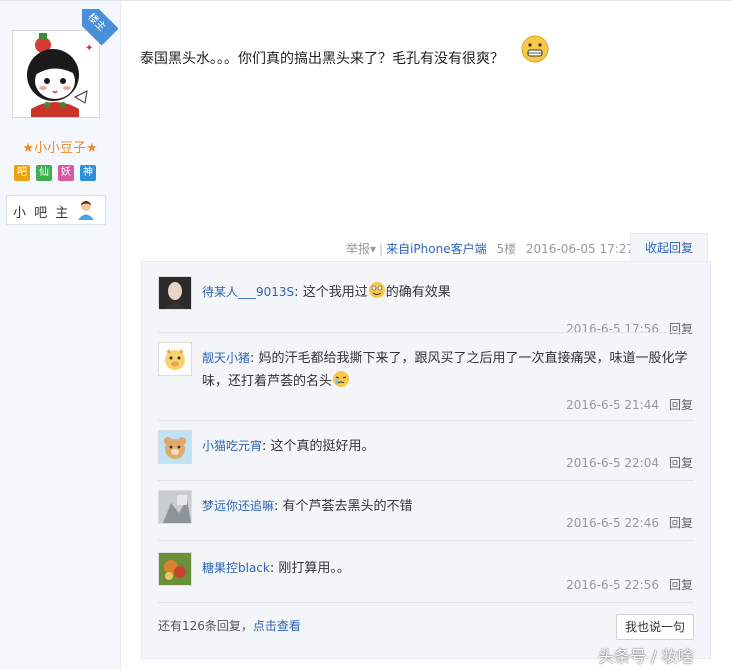 The image size is (732, 670). What do you see at coordinates (436, 249) in the screenshot?
I see `post-source: 来自iPhone客户端` at bounding box center [436, 249].